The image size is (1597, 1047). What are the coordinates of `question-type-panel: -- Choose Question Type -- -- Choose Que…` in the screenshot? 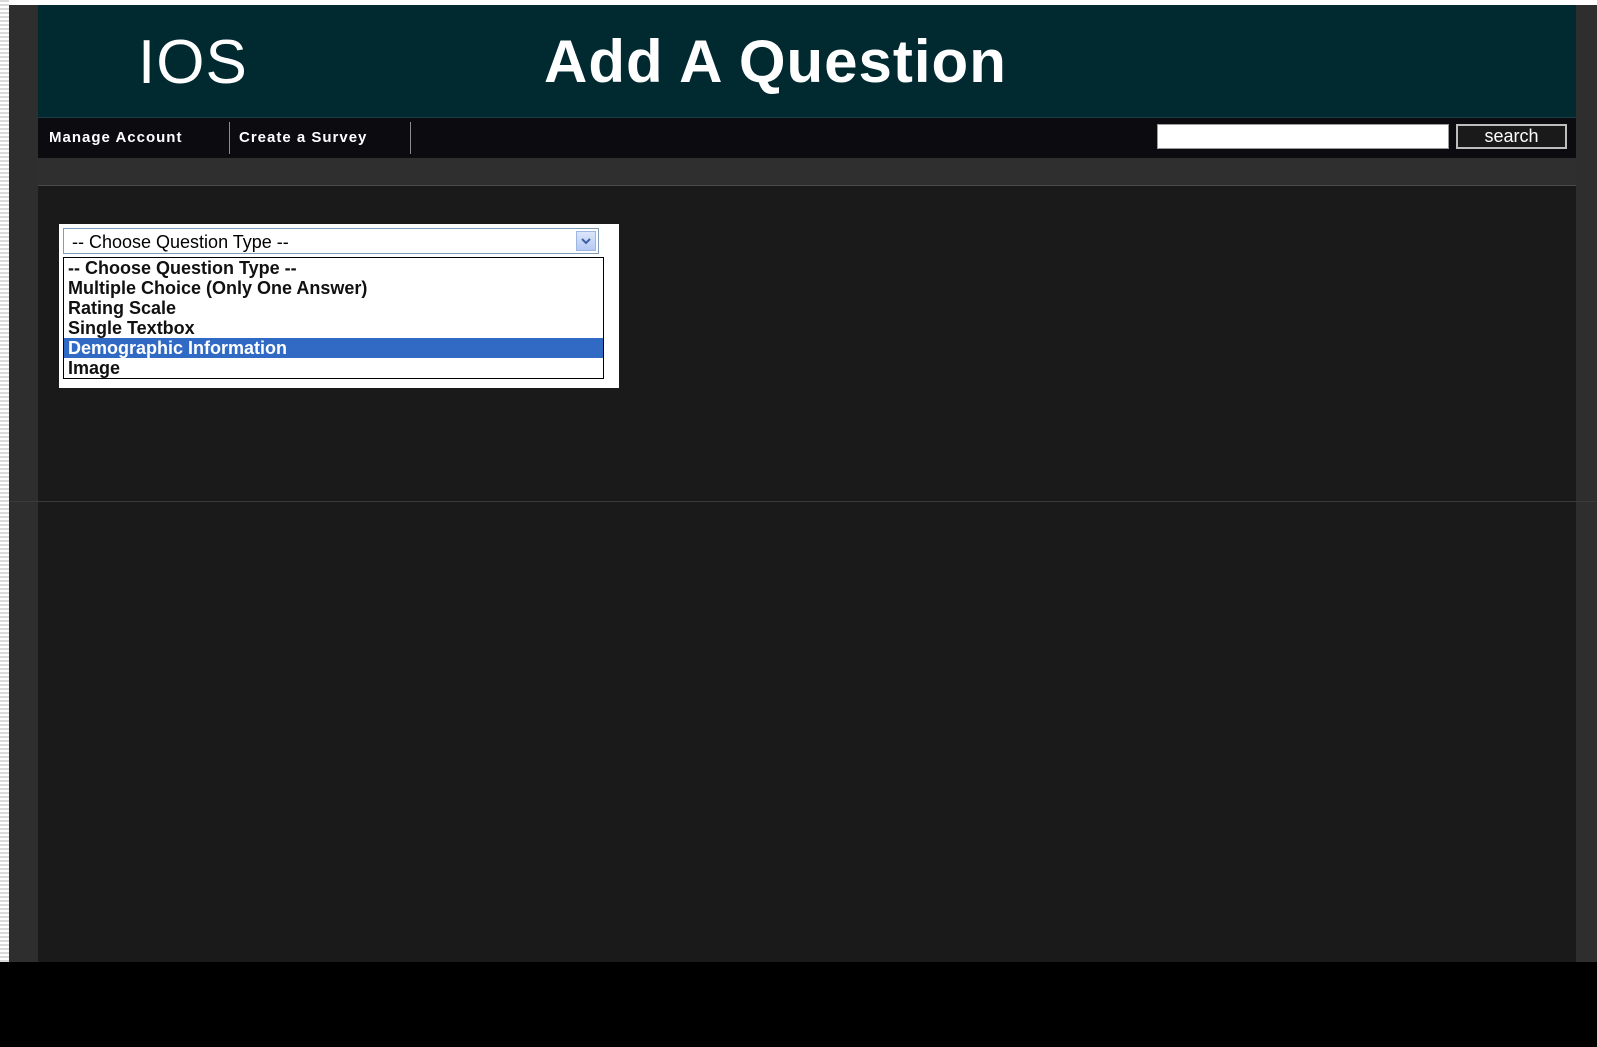 It's located at (339, 306).